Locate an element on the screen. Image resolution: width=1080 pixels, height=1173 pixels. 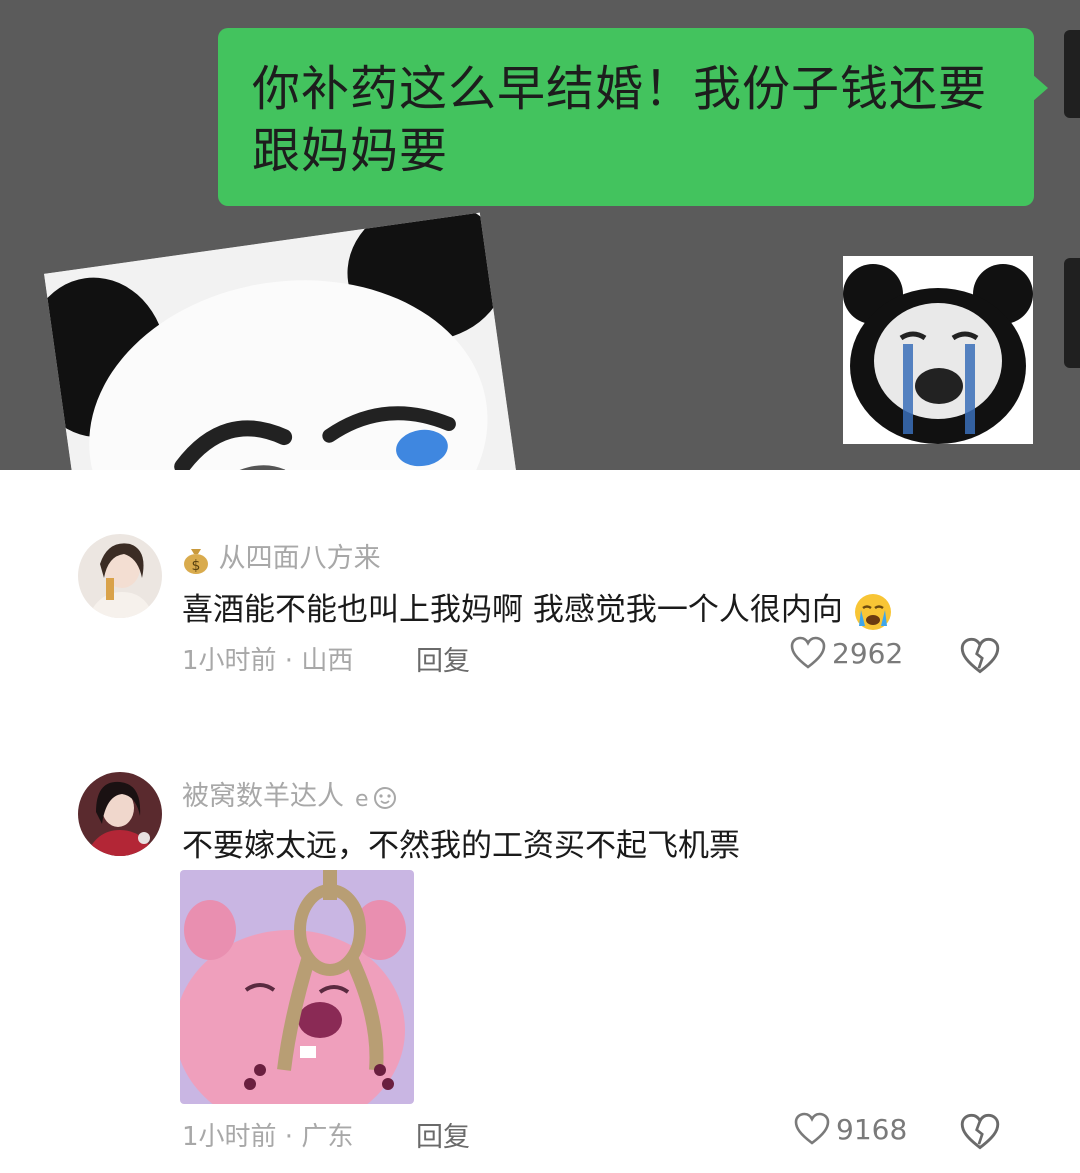
comment-time-location: 1小时前 · 广东 is located at coordinates (268, 1137).